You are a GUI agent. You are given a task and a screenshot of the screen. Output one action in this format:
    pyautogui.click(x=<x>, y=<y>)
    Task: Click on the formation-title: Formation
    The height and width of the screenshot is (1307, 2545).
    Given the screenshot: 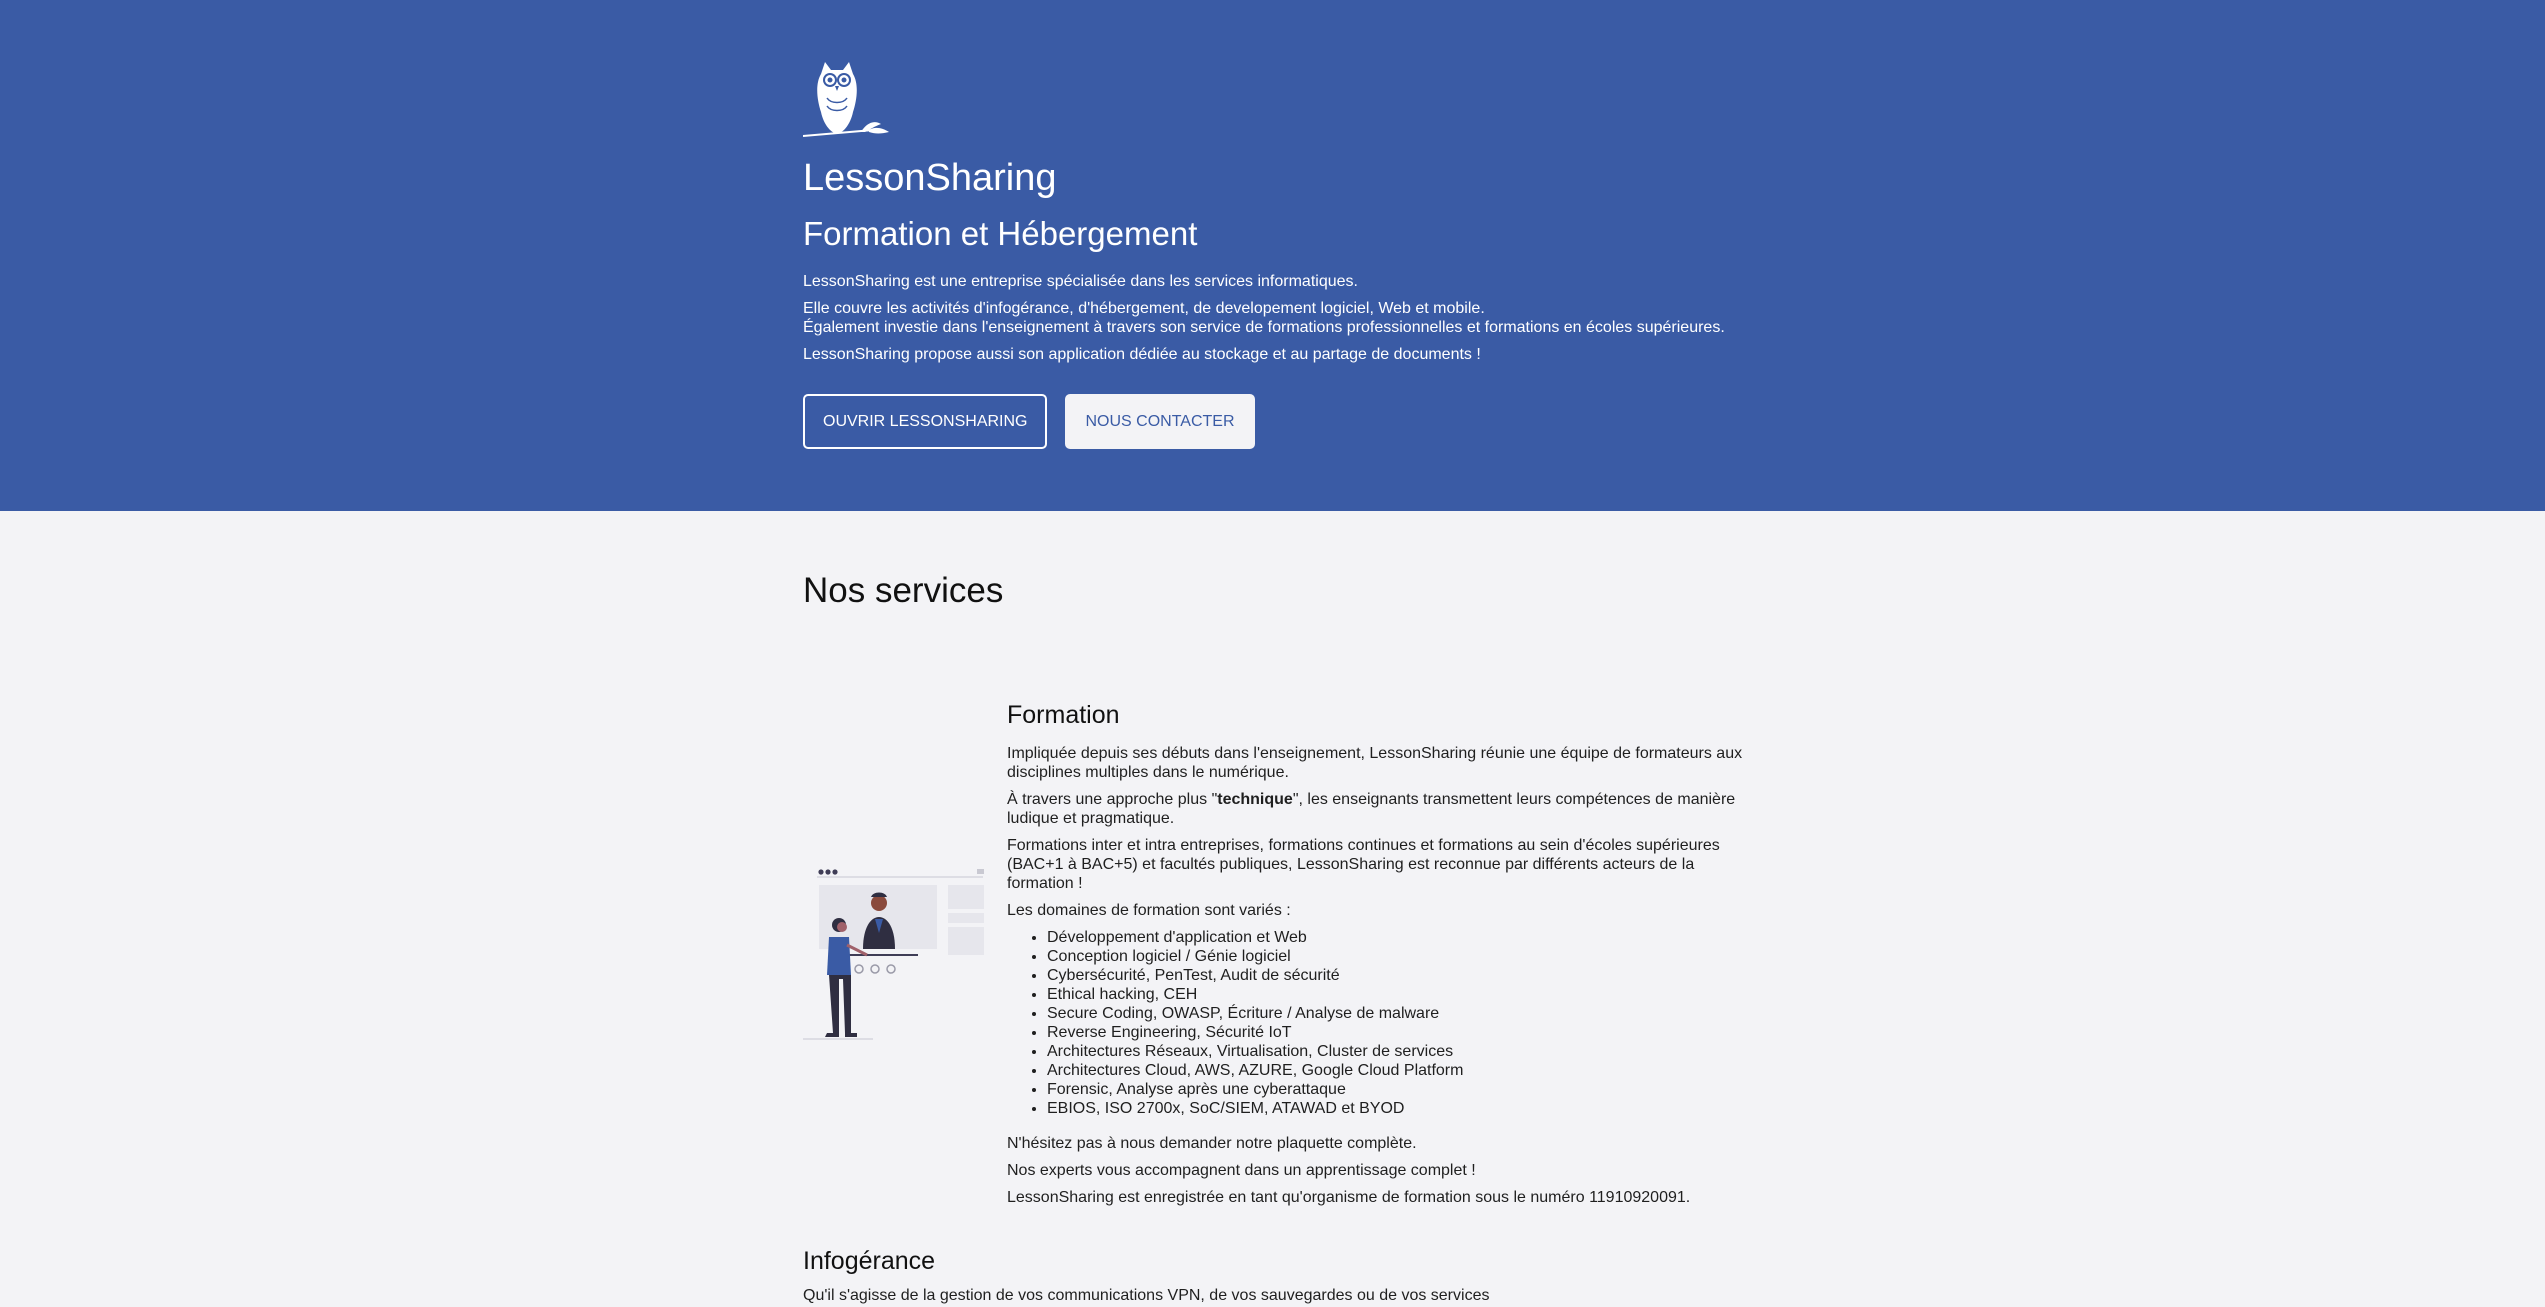 What is the action you would take?
    pyautogui.click(x=1063, y=715)
    